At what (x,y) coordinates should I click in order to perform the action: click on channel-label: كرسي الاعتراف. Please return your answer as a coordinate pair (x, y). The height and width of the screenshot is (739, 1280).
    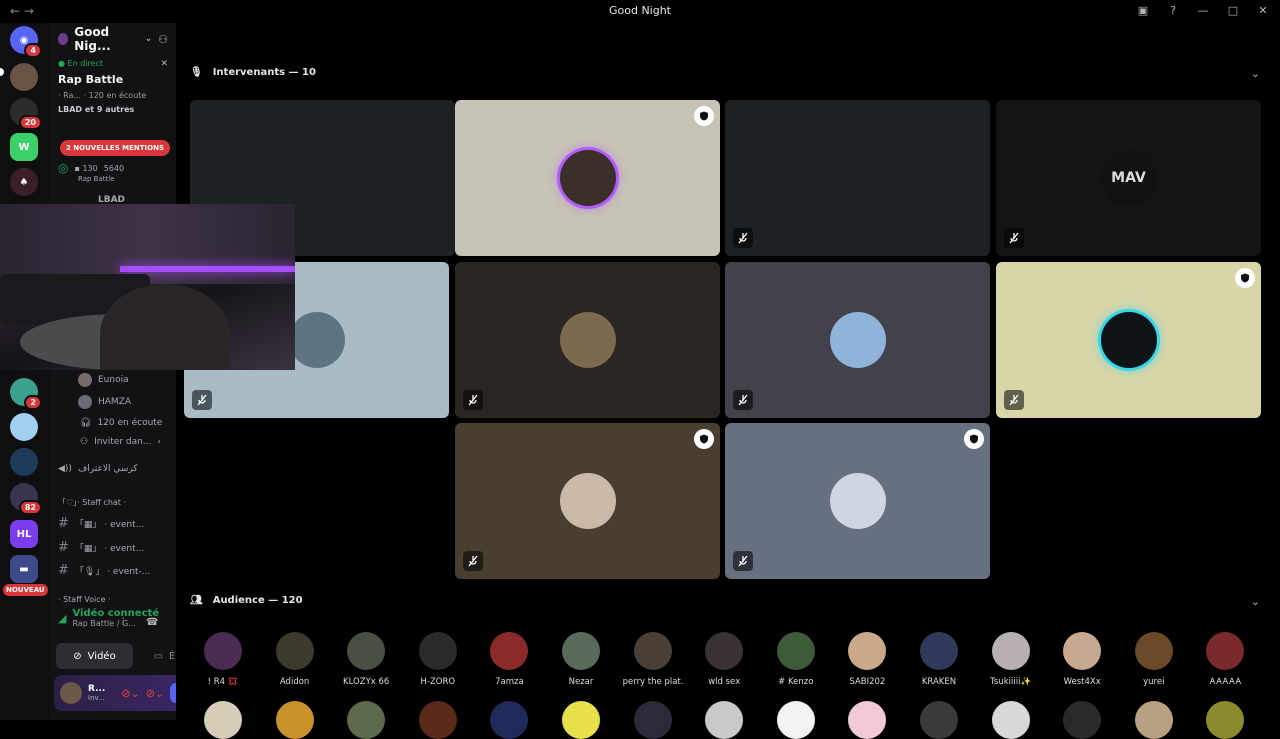
    Looking at the image, I should click on (107, 469).